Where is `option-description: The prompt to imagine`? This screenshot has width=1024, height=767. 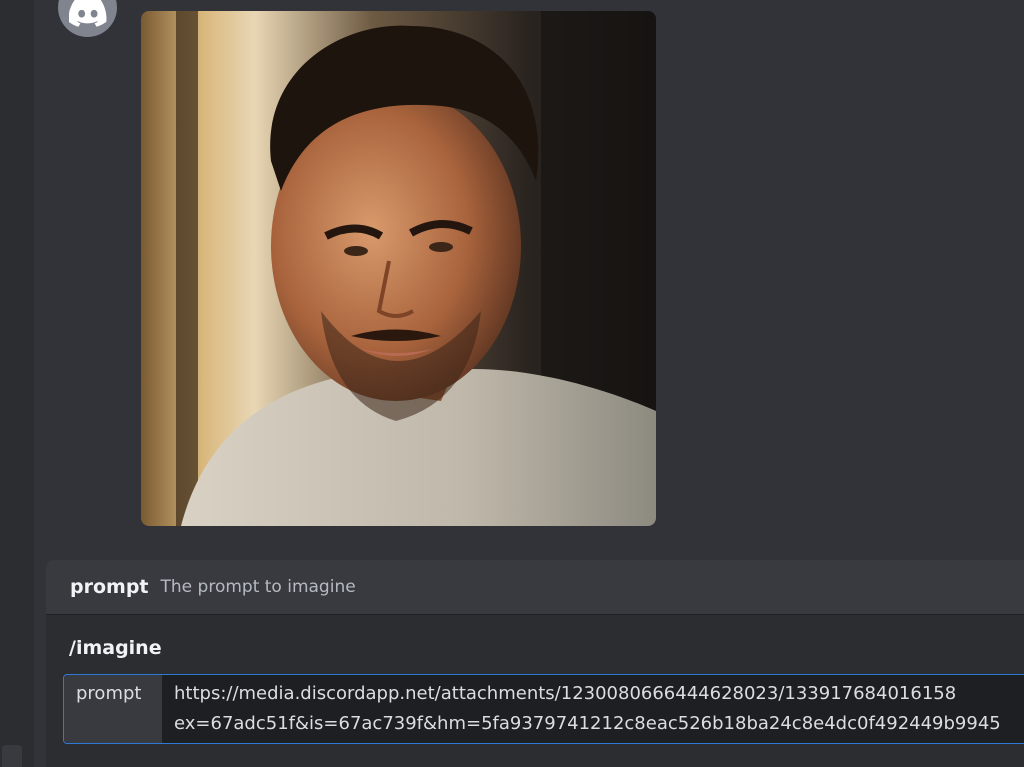 option-description: The prompt to imagine is located at coordinates (258, 587).